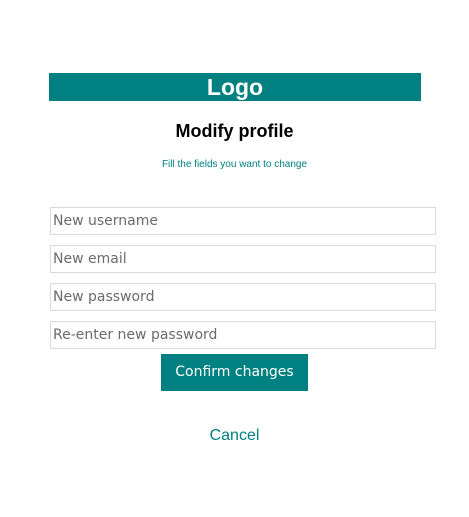 This screenshot has width=469, height=517. What do you see at coordinates (243, 335) in the screenshot?
I see `confirm-password-input` at bounding box center [243, 335].